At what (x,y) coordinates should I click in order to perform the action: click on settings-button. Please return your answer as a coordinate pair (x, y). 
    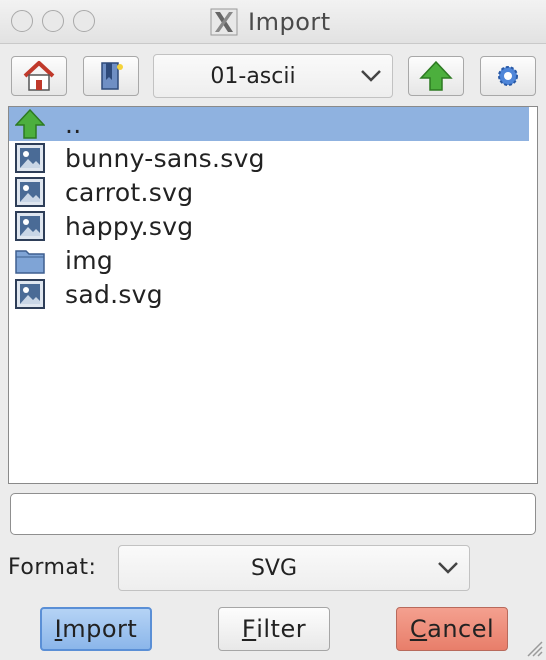
    Looking at the image, I should click on (508, 76).